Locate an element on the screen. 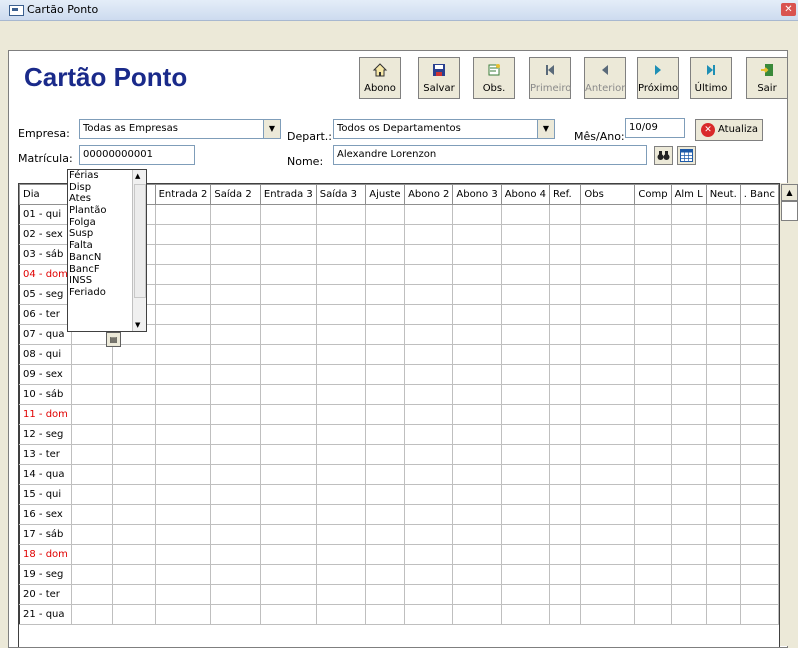 This screenshot has width=798, height=648. primeiro-button: Primeiro is located at coordinates (550, 78).